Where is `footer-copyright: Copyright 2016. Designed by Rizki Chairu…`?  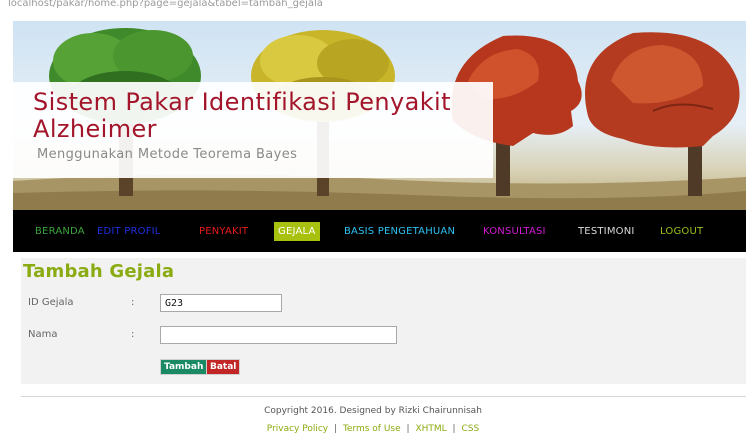 footer-copyright: Copyright 2016. Designed by Rizki Chairu… is located at coordinates (373, 411).